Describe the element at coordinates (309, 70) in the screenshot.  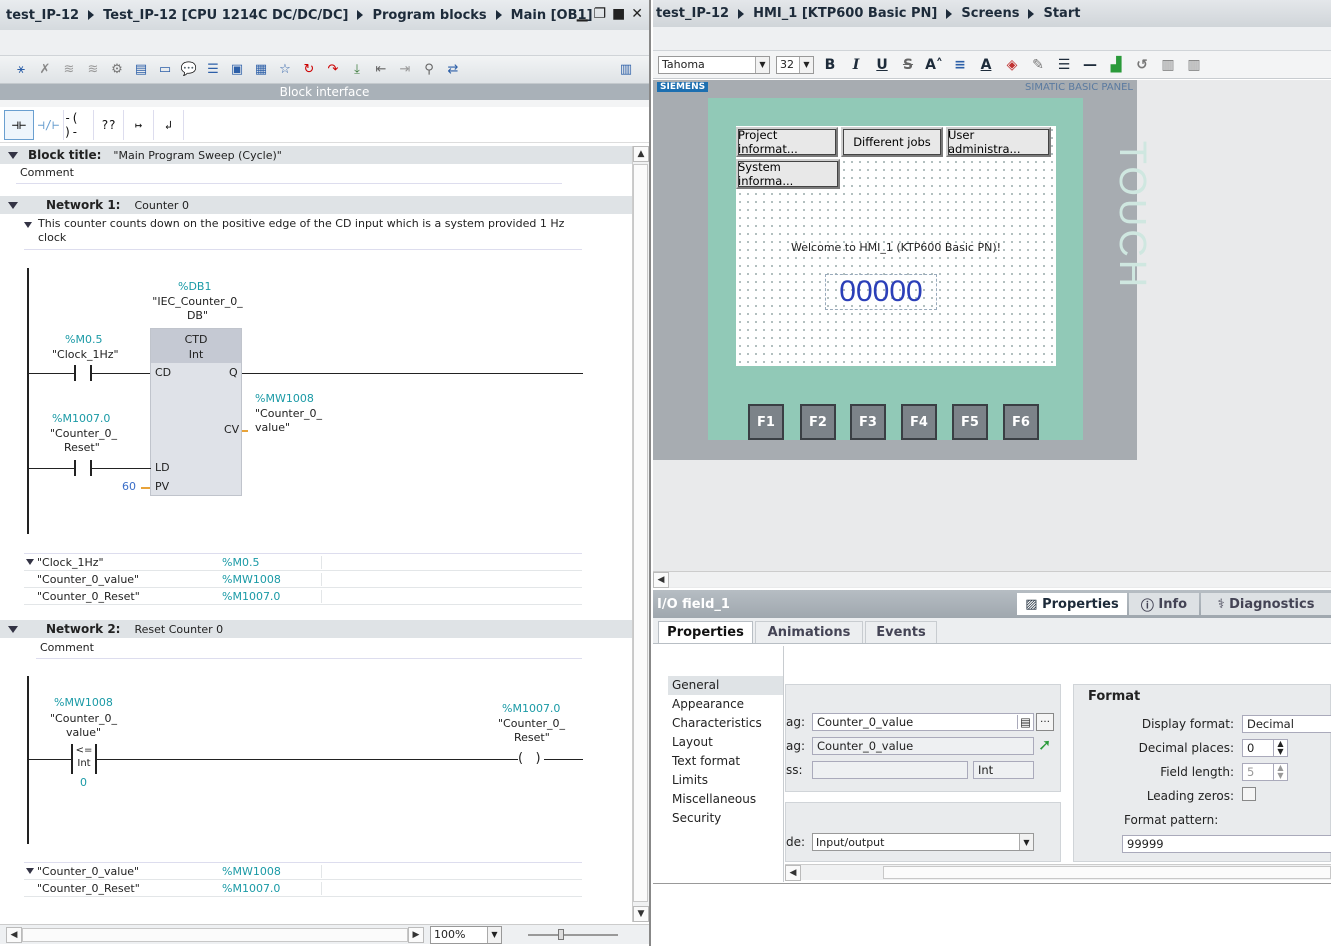
I see `goto-error-icon: ↻` at that location.